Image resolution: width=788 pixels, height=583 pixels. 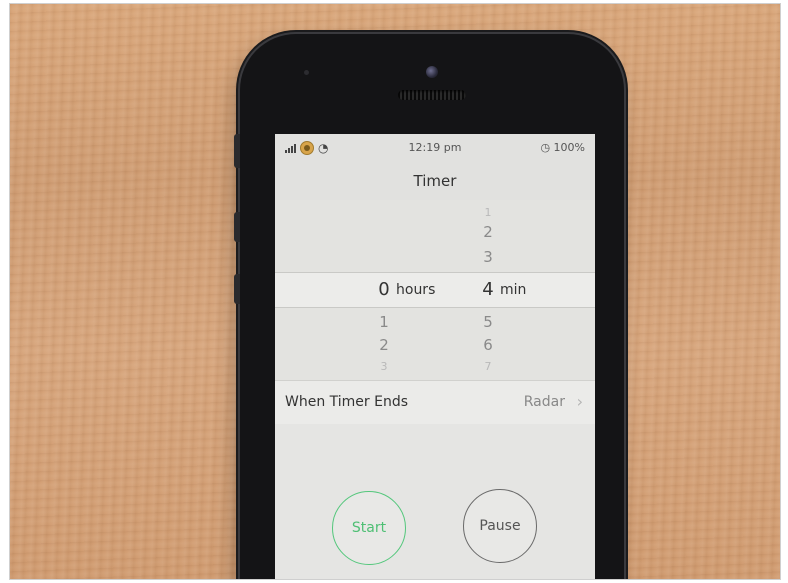 What do you see at coordinates (579, 401) in the screenshot?
I see `chevron-right-icon: ›` at bounding box center [579, 401].